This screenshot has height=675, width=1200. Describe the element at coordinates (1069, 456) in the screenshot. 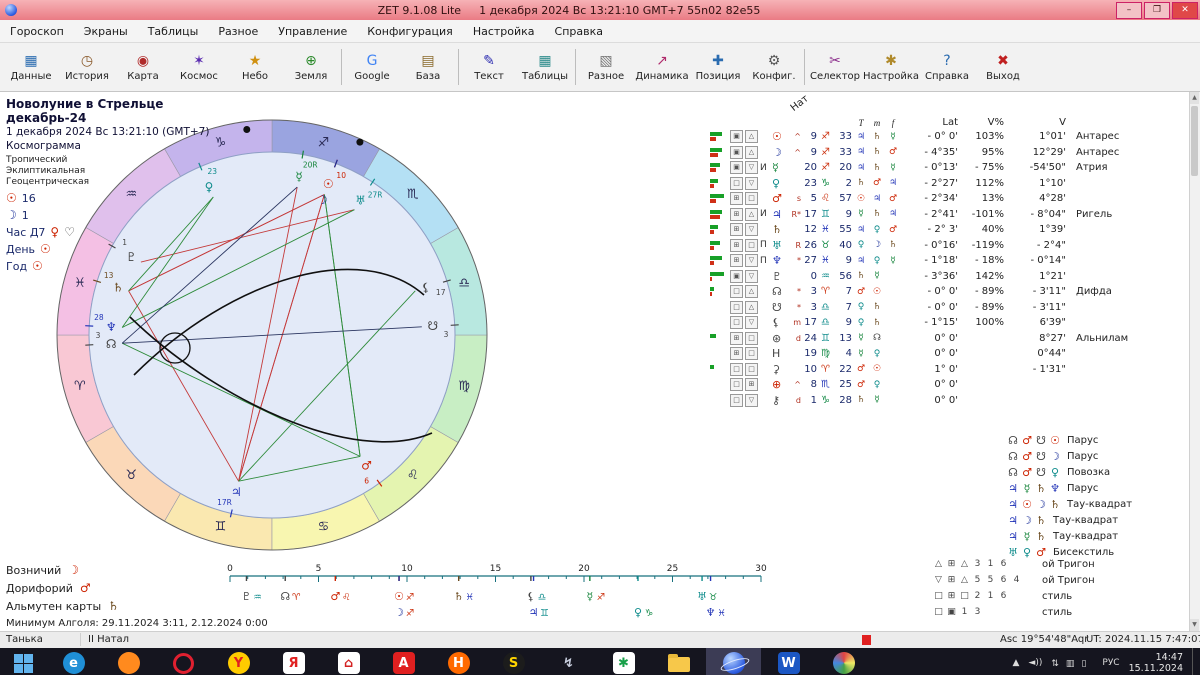

I see `configuration-1: ☊ ♂ ☋ ☽ Парус` at that location.